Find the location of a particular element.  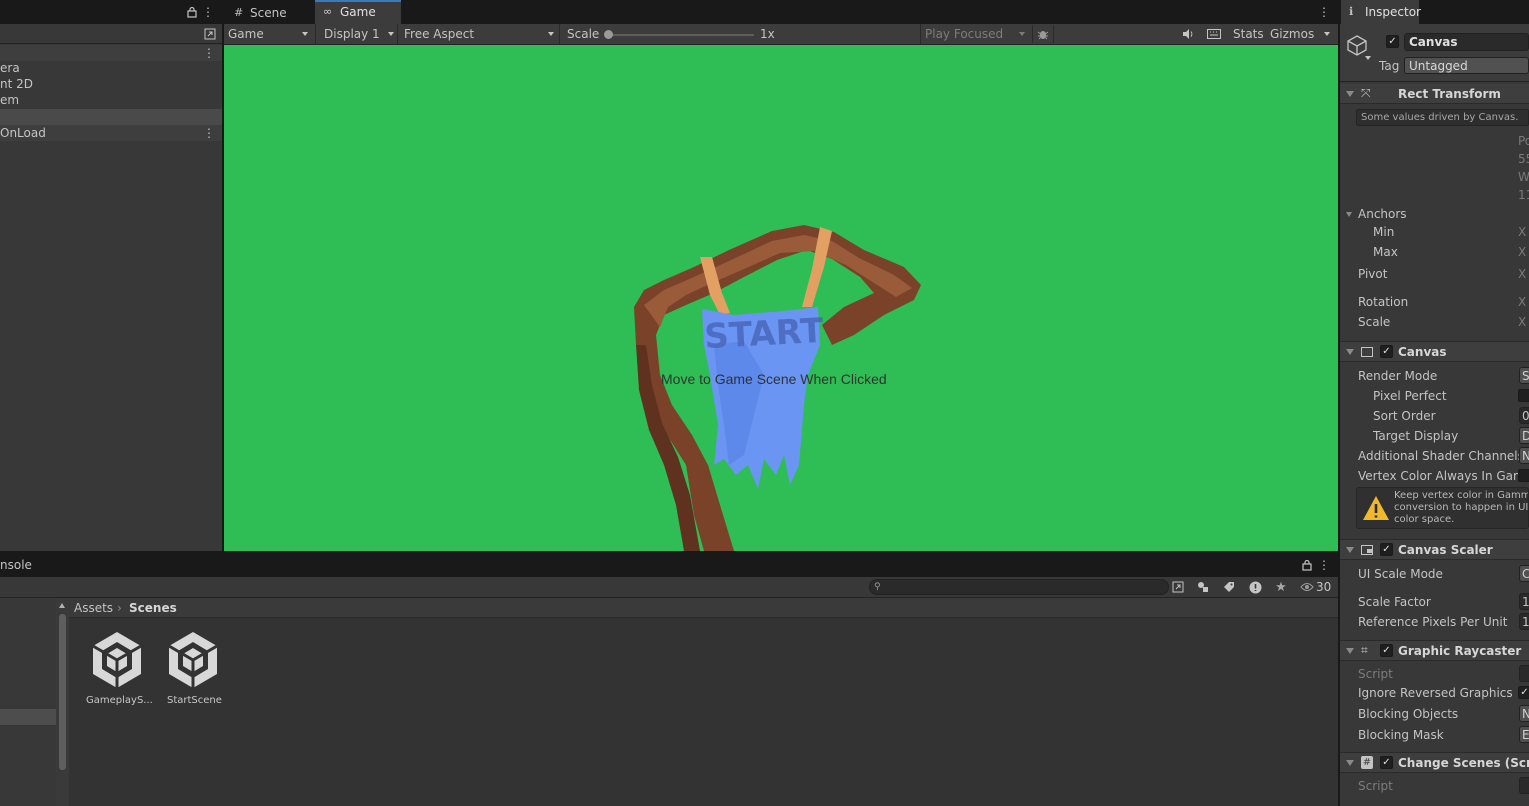

hierarchy-item-selected is located at coordinates (111, 117).